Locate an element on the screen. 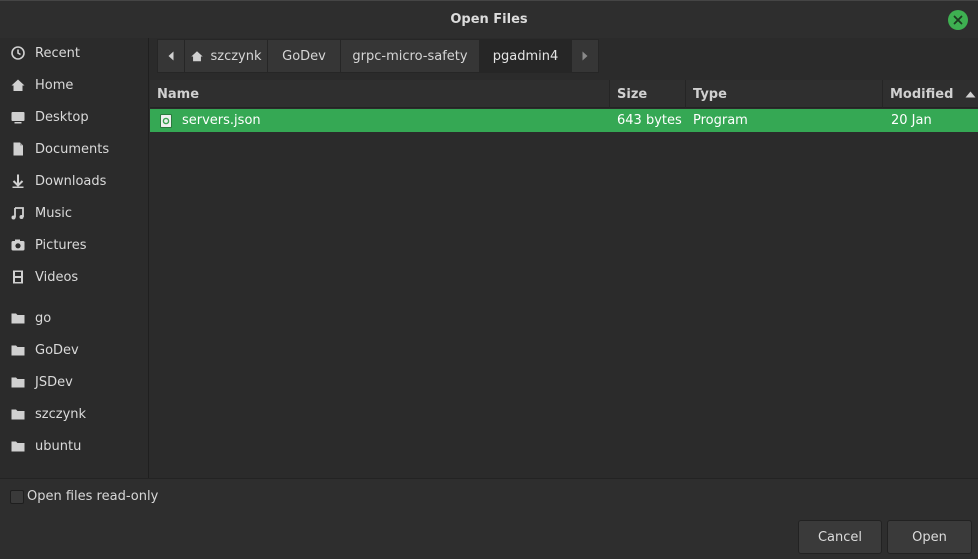 The image size is (978, 559). sidebar-item-label: Documents is located at coordinates (72, 149).